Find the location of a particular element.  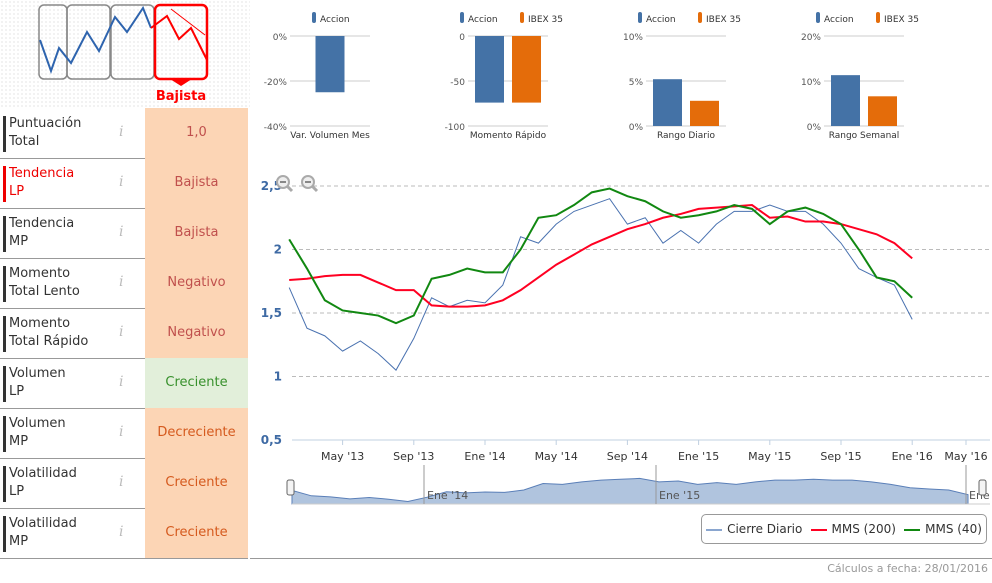

indicator-label: Volumen LP is located at coordinates (37, 382).